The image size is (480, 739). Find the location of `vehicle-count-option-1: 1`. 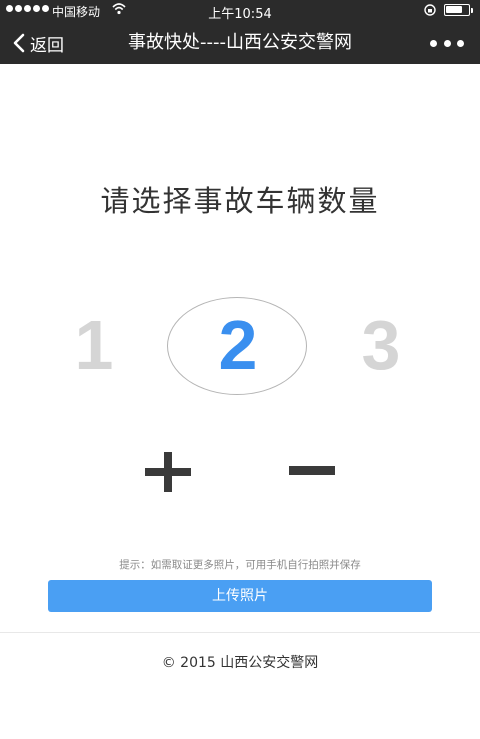

vehicle-count-option-1: 1 is located at coordinates (94, 345).